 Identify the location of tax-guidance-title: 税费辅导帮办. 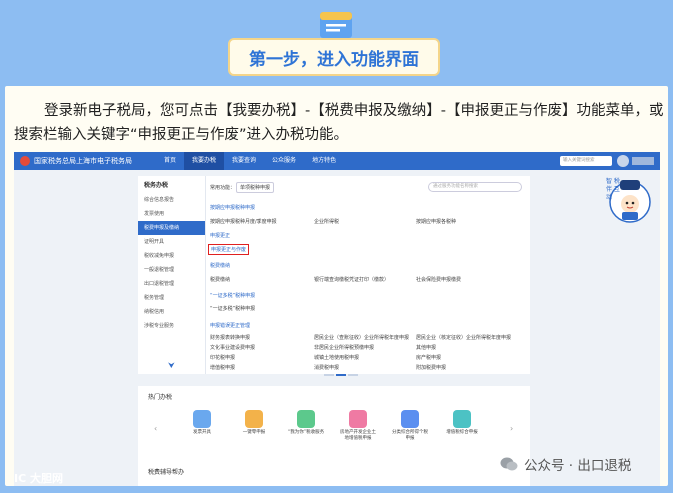
(166, 472).